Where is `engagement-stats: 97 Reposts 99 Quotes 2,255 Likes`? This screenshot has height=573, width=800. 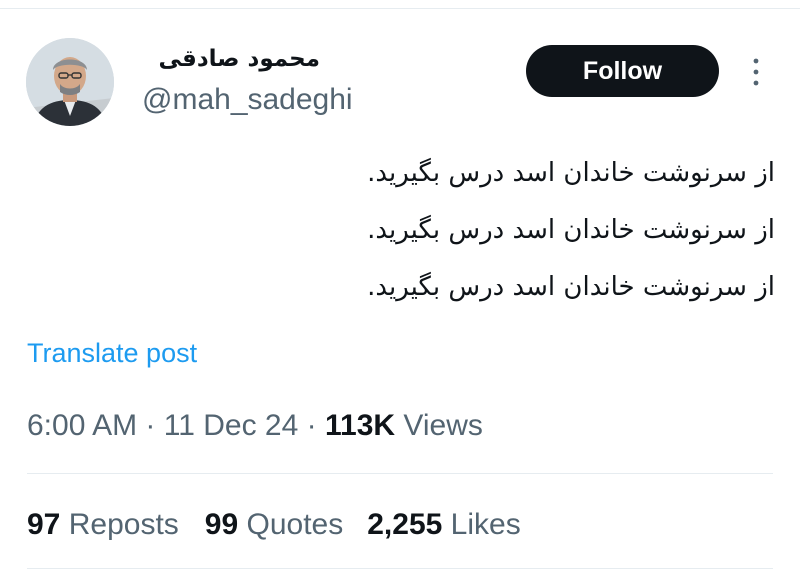
engagement-stats: 97 Reposts 99 Quotes 2,255 Likes is located at coordinates (274, 525).